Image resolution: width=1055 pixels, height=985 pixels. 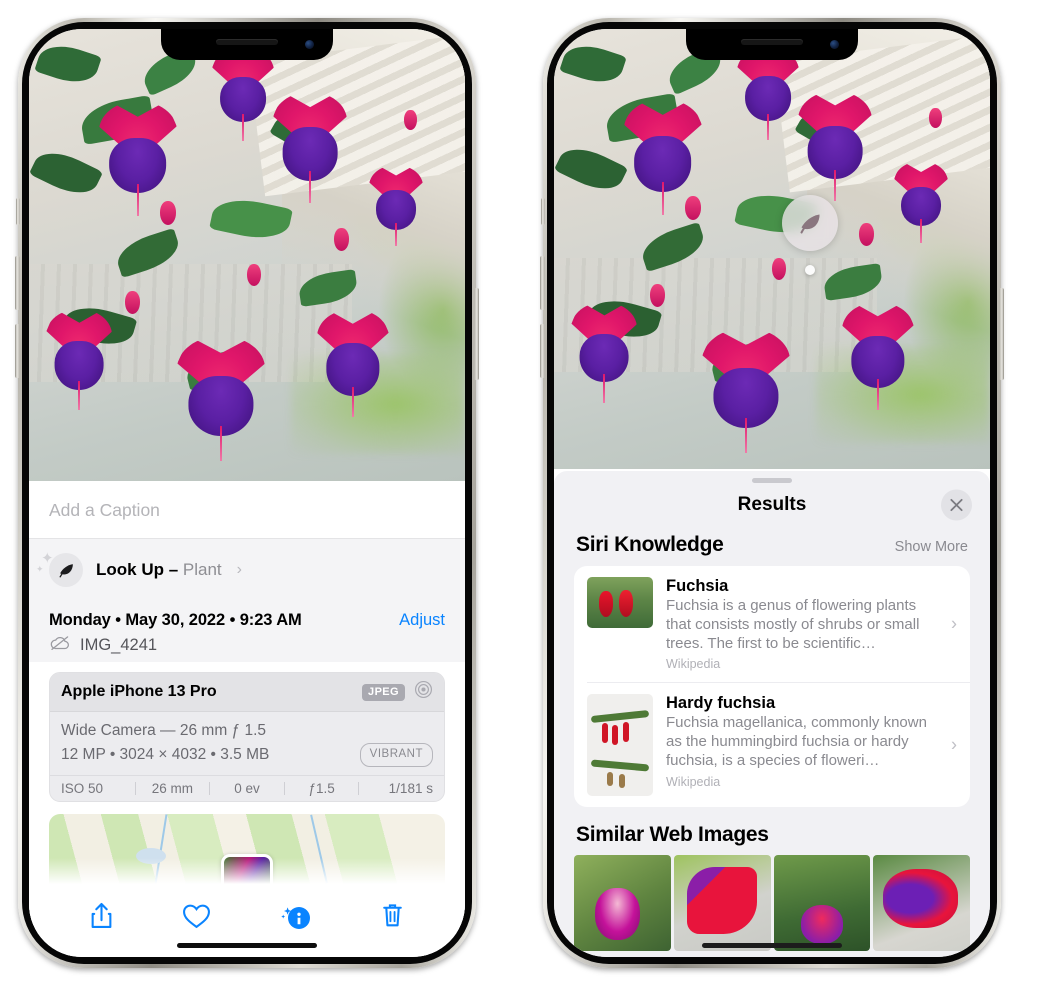 What do you see at coordinates (423, 692) in the screenshot?
I see `aperture-icon` at bounding box center [423, 692].